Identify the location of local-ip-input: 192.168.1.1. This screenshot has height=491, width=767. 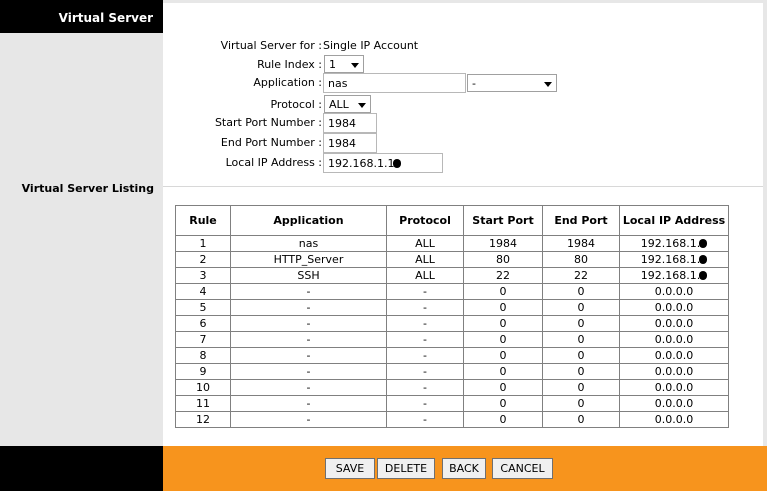
(383, 163).